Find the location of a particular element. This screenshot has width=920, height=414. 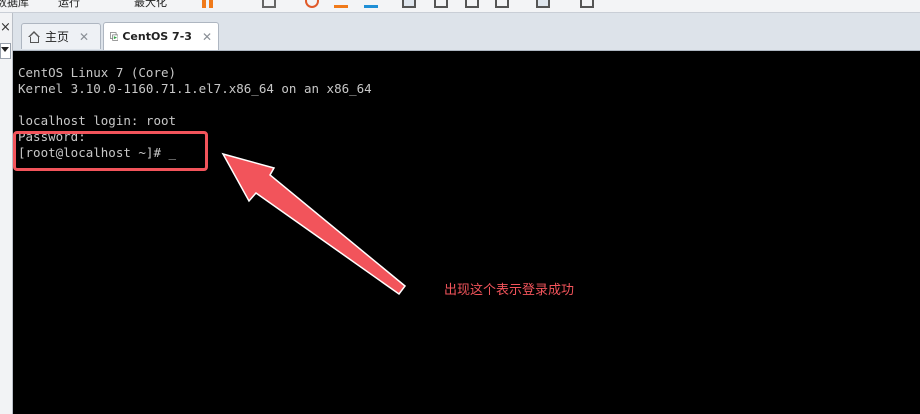

tab-bar: 主页 ✕ CentOS 7-3 ✕ is located at coordinates (466, 32).